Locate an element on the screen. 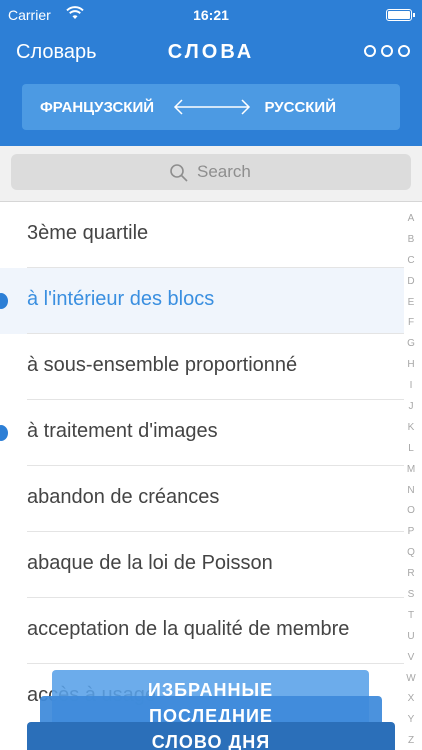 The height and width of the screenshot is (750, 422). index-letter: R is located at coordinates (411, 574).